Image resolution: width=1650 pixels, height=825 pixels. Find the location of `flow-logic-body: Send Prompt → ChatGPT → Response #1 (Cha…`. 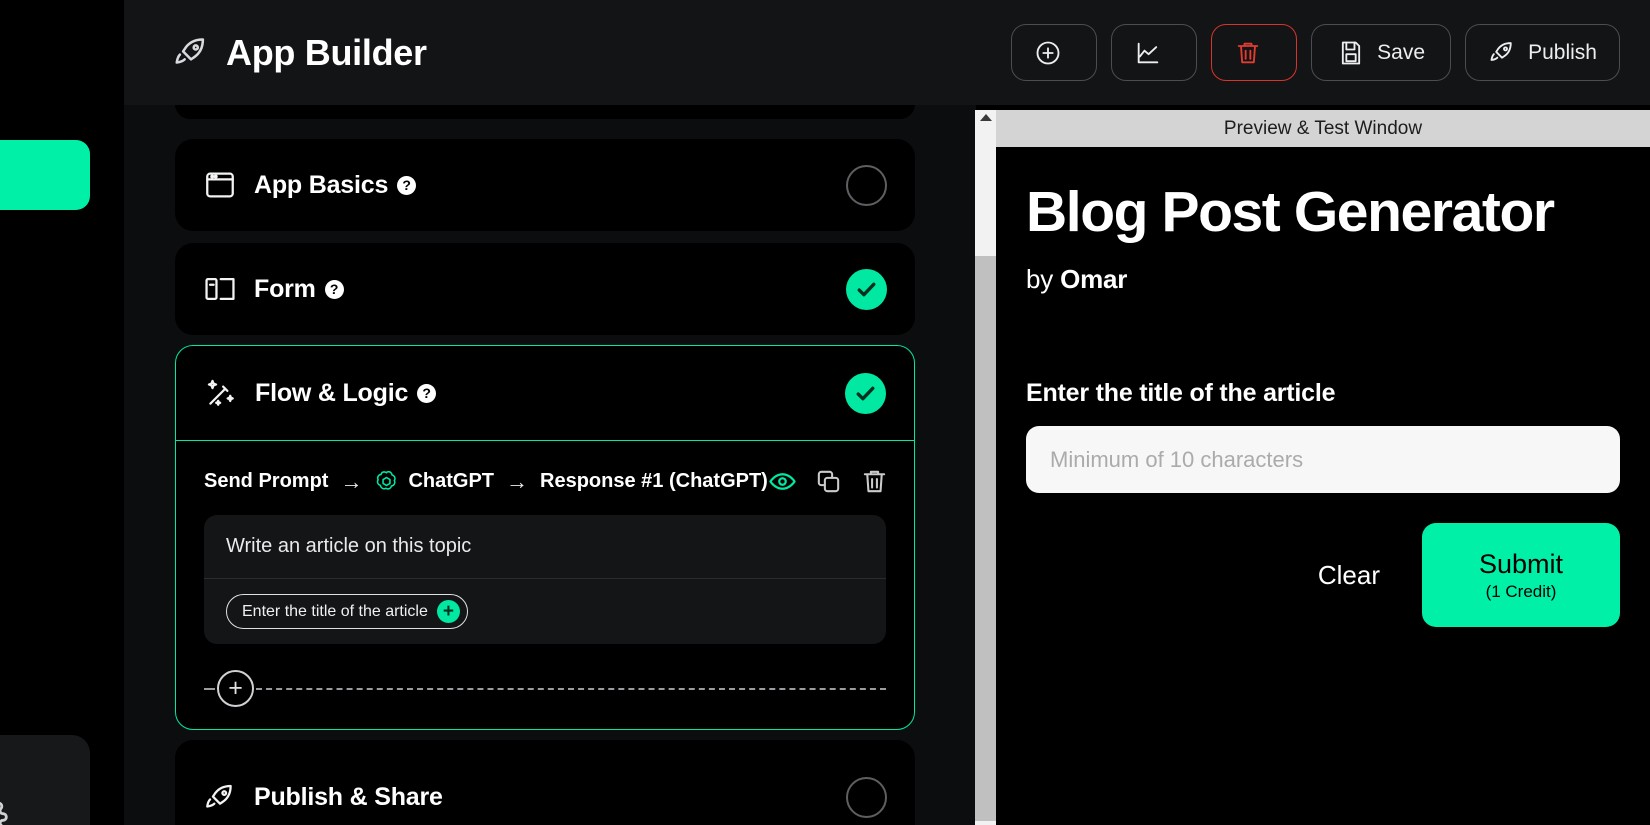

flow-logic-body: Send Prompt → ChatGPT → Response #1 (Cha… is located at coordinates (545, 574).